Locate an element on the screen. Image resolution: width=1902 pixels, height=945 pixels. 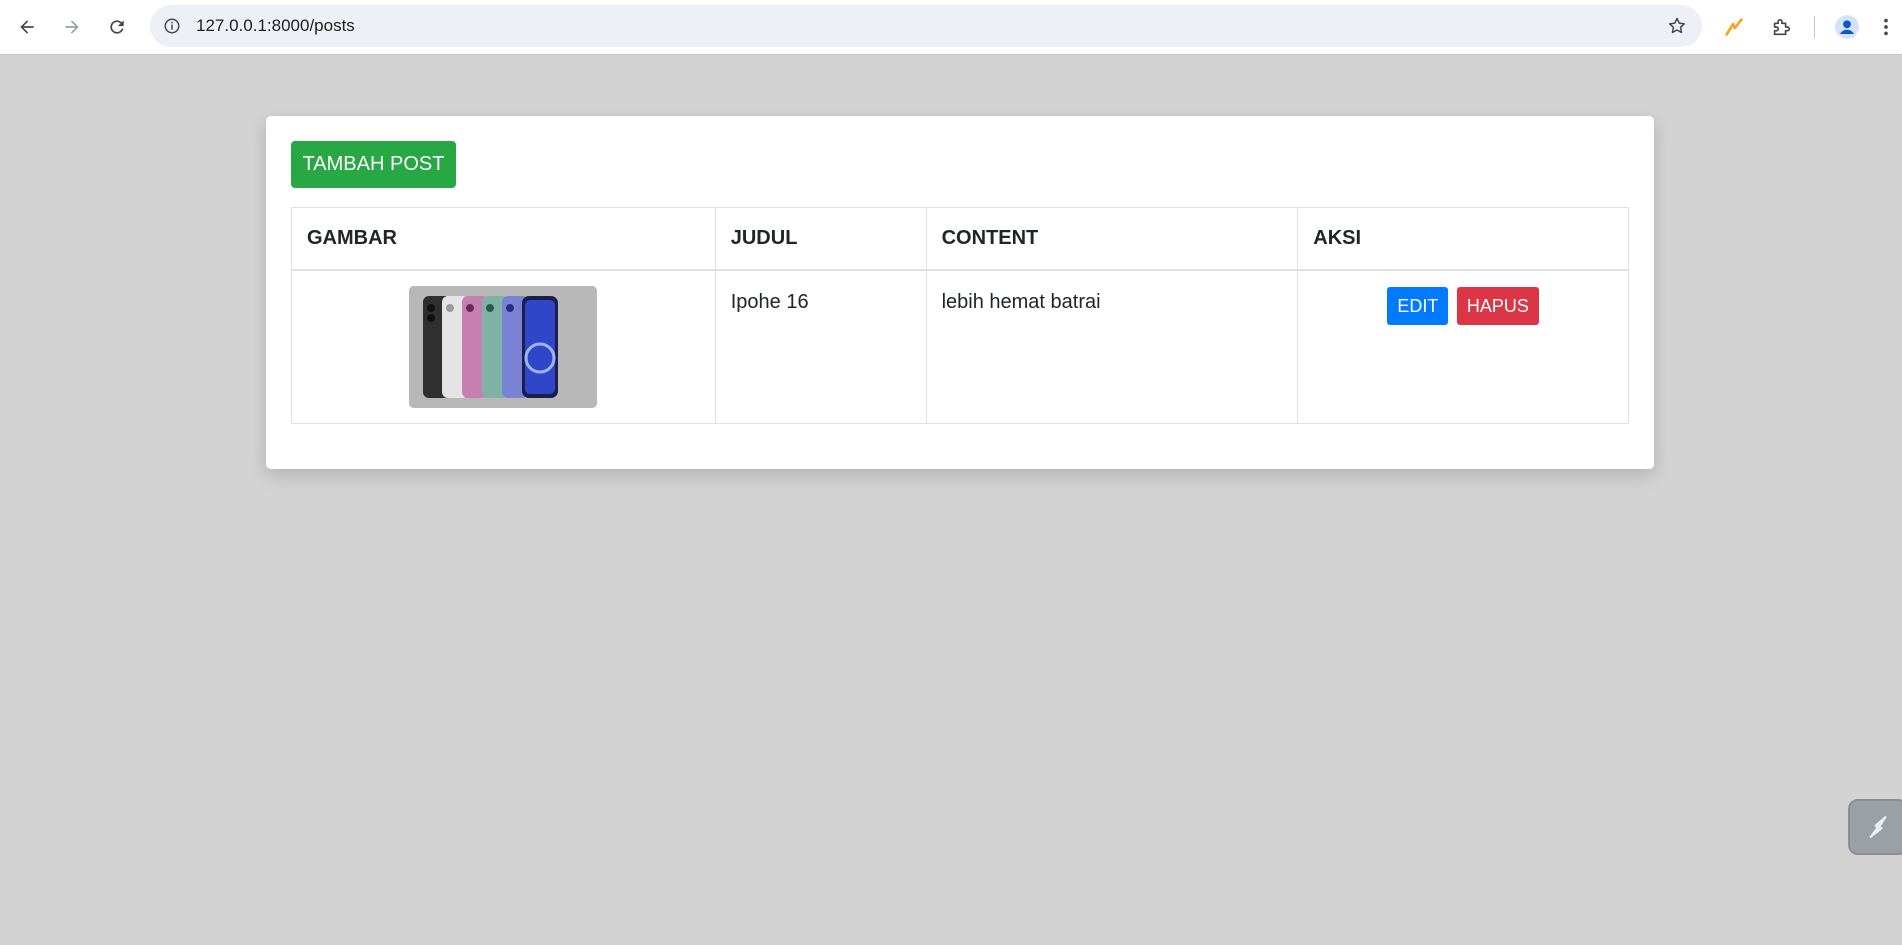
lightning-extension-icon is located at coordinates (1734, 27).